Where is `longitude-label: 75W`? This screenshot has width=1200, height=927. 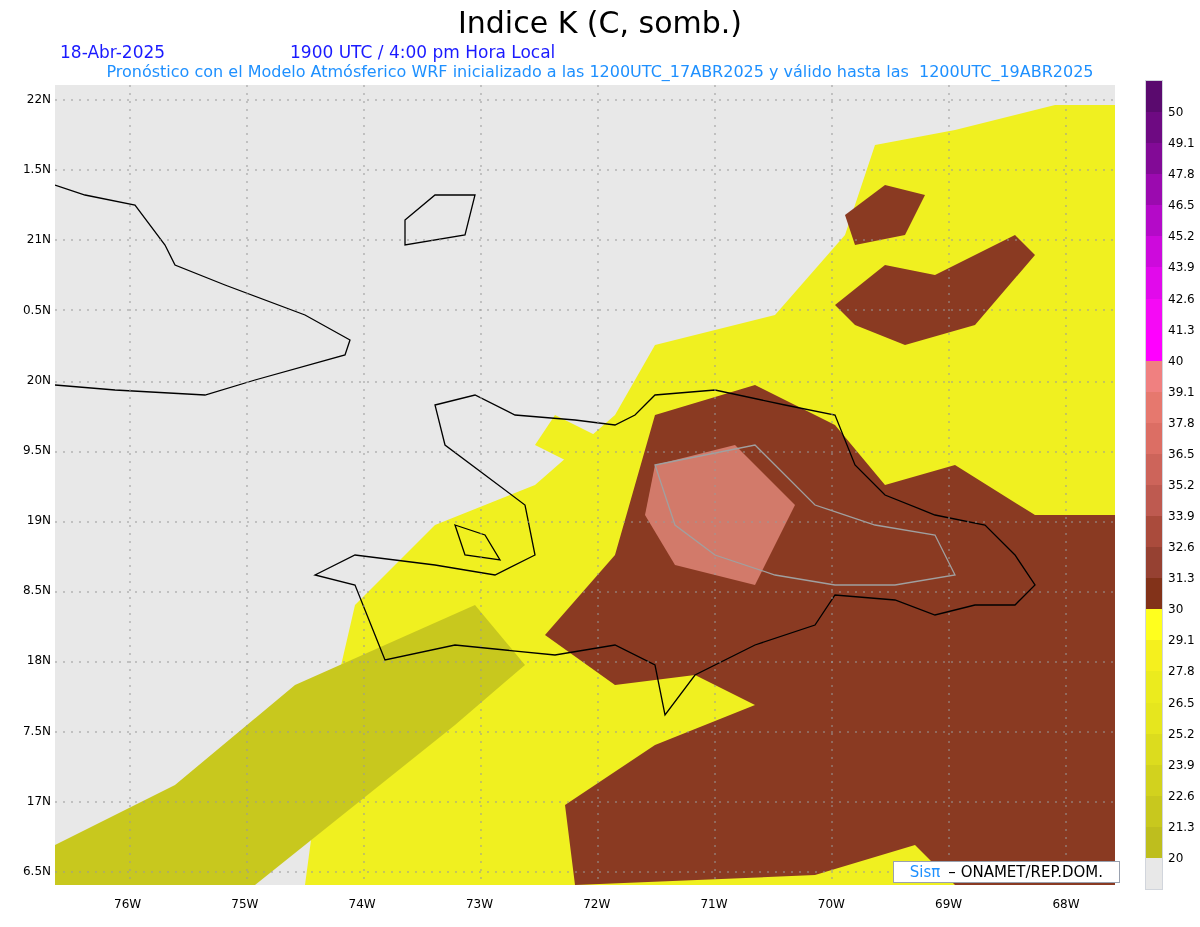
longitude-label: 75W is located at coordinates (245, 904).